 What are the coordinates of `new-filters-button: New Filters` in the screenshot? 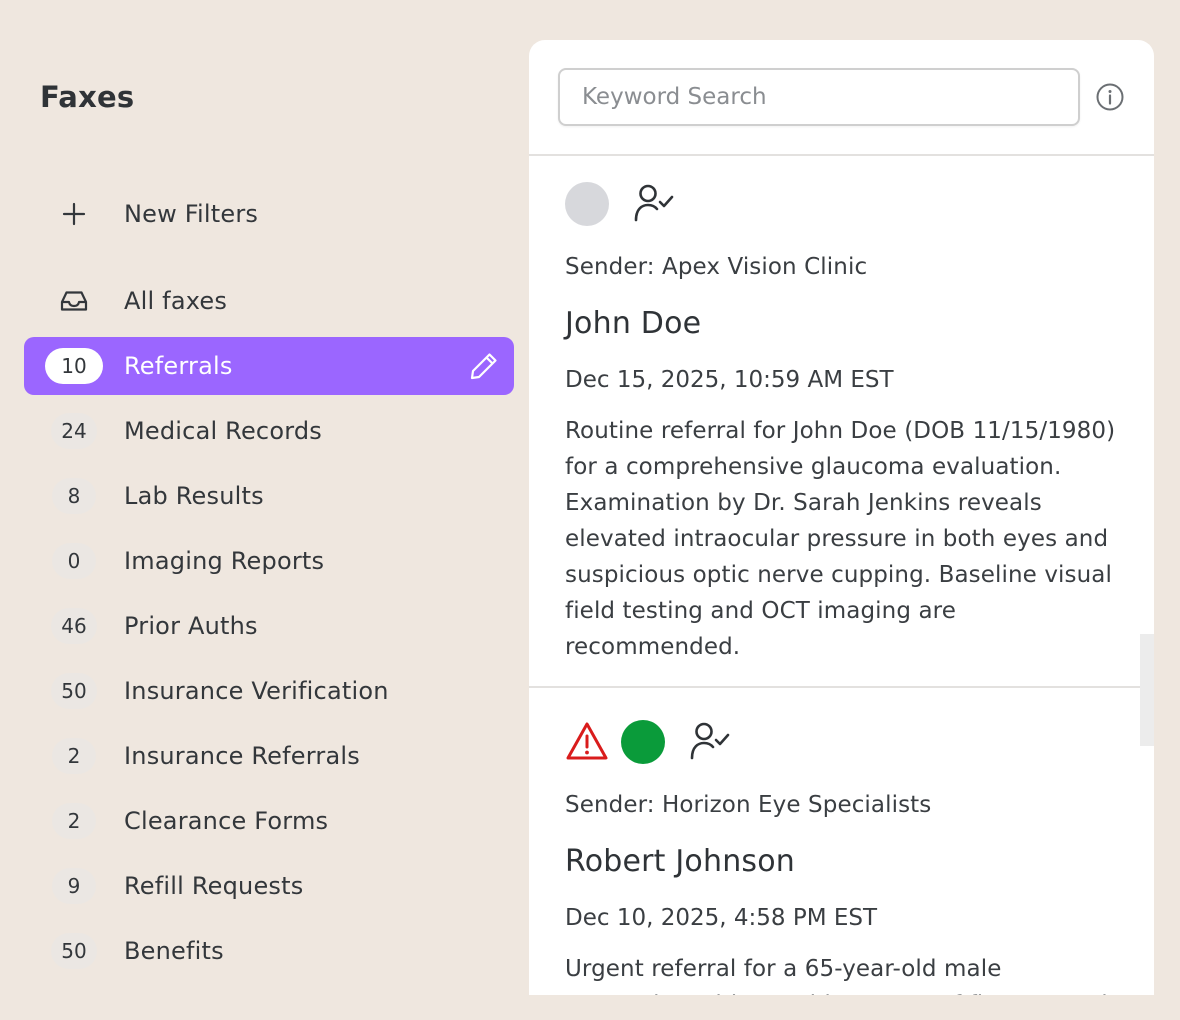 It's located at (269, 214).